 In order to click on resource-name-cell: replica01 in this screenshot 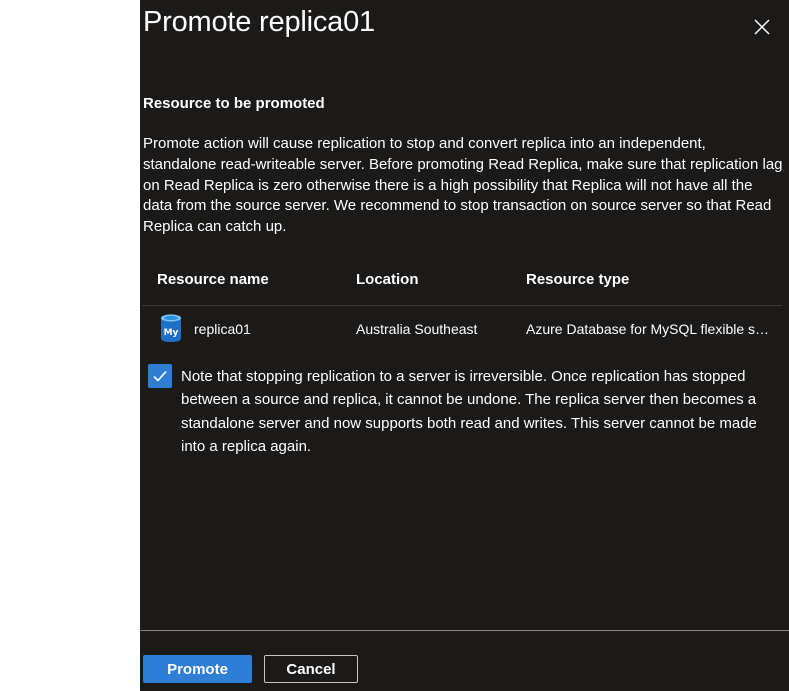, I will do `click(222, 329)`.